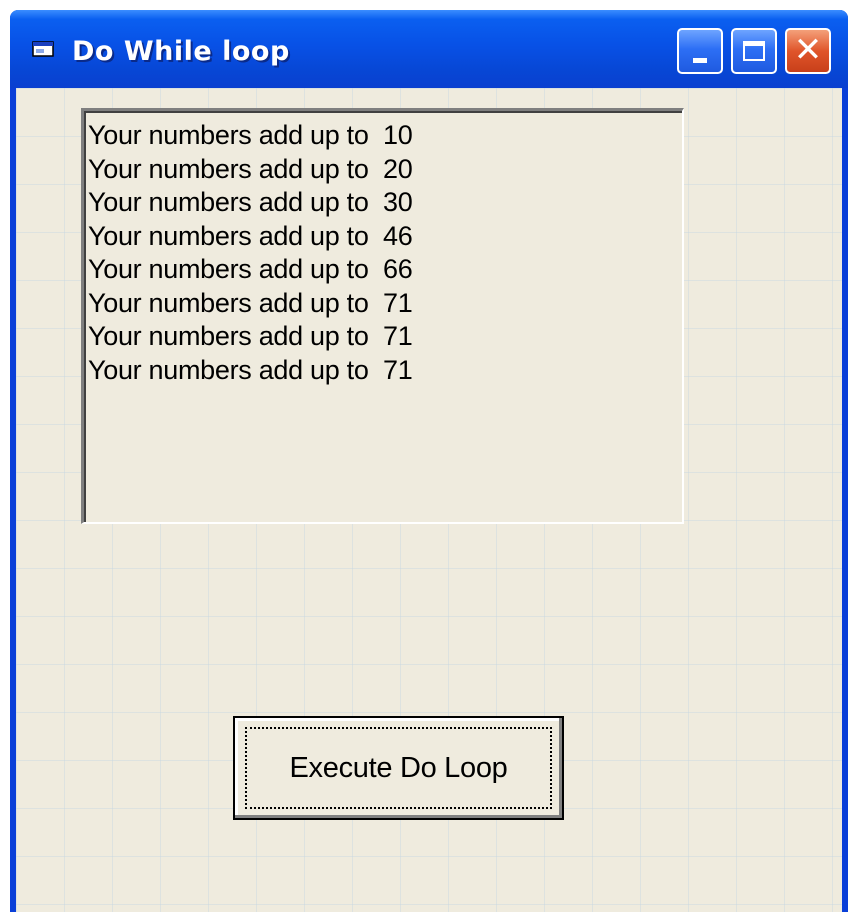 The height and width of the screenshot is (918, 854). I want to click on list-item: Your numbers add up to 46, so click(385, 237).